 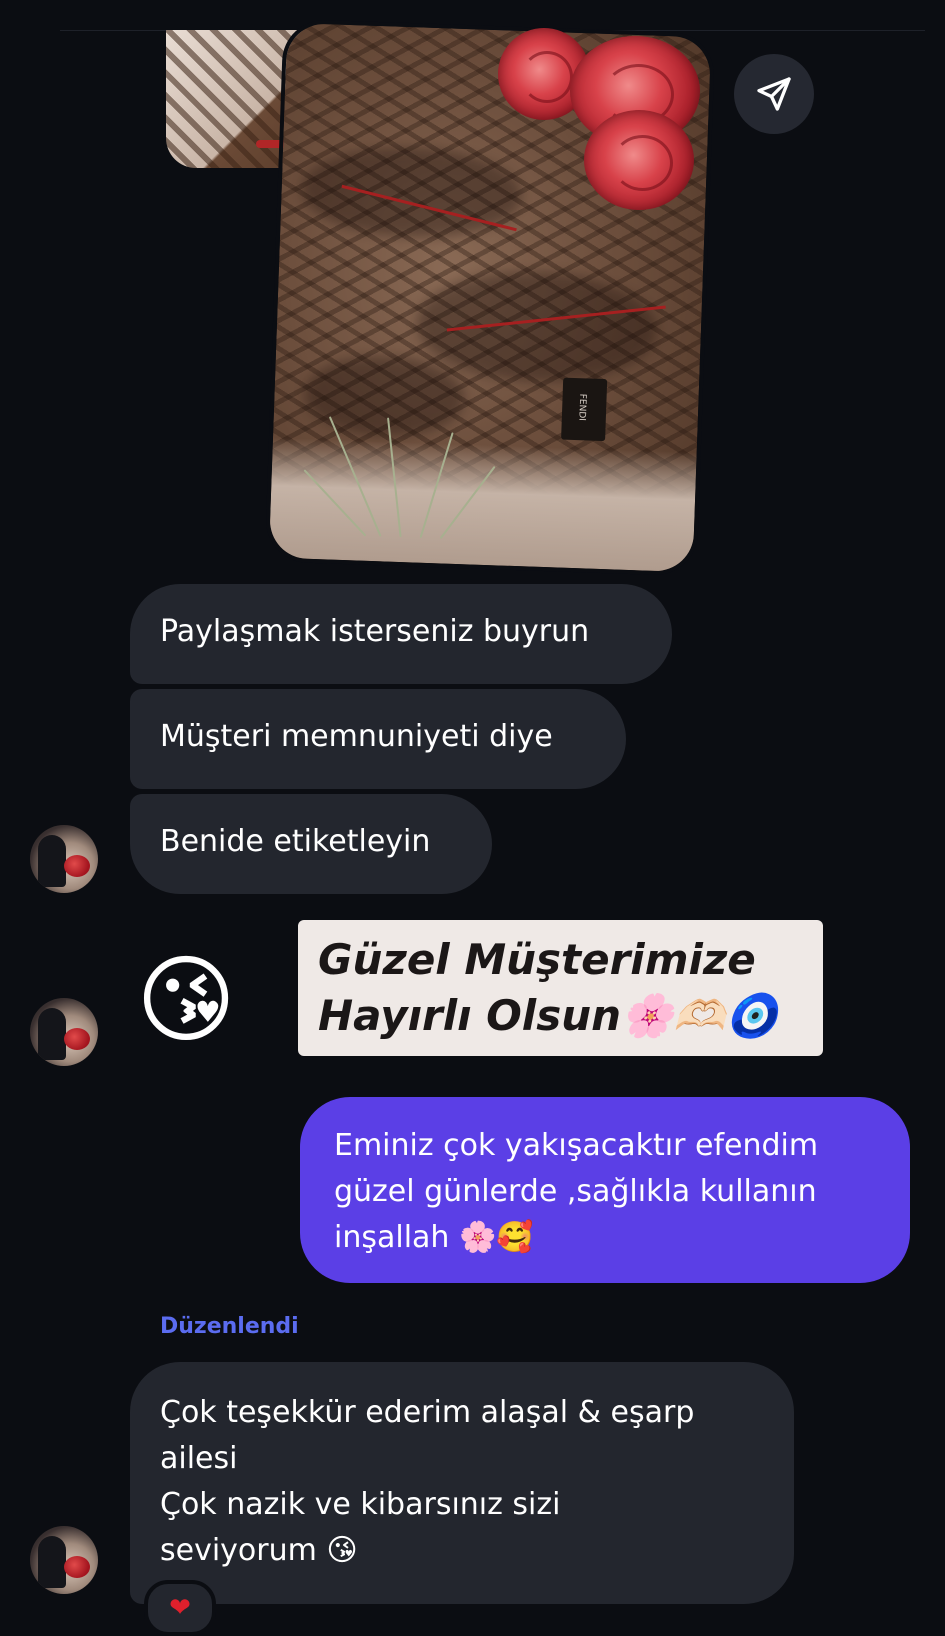 I want to click on message-line: ailesi, so click(x=199, y=1458).